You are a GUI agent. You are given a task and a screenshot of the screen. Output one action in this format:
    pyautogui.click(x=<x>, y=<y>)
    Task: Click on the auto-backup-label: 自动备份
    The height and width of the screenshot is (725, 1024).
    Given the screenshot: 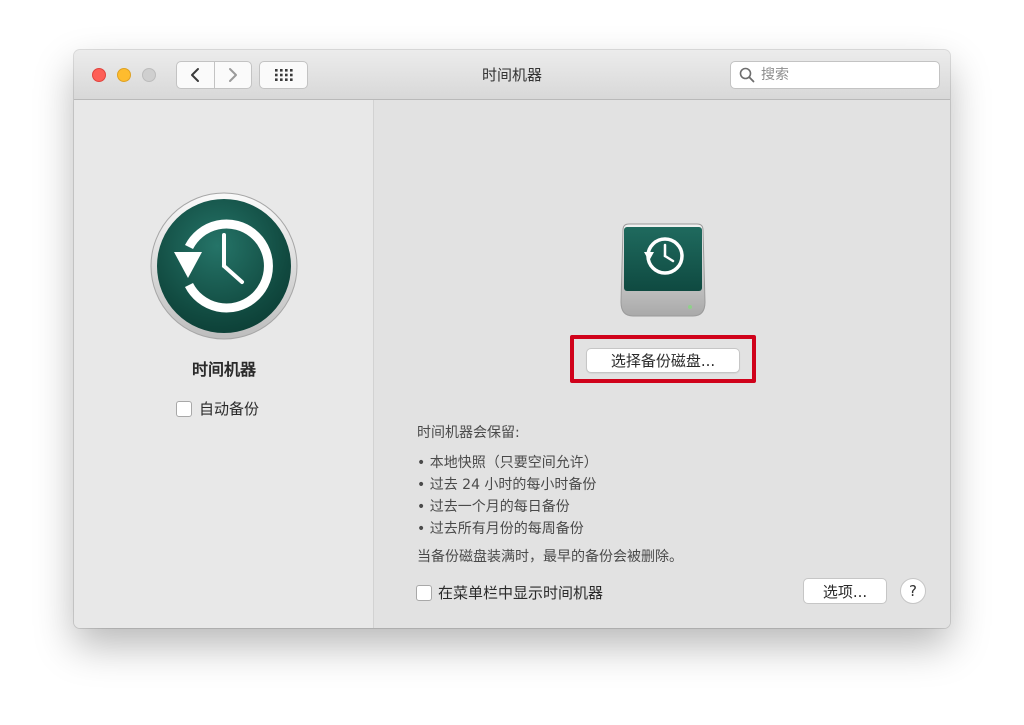 What is the action you would take?
    pyautogui.click(x=229, y=409)
    